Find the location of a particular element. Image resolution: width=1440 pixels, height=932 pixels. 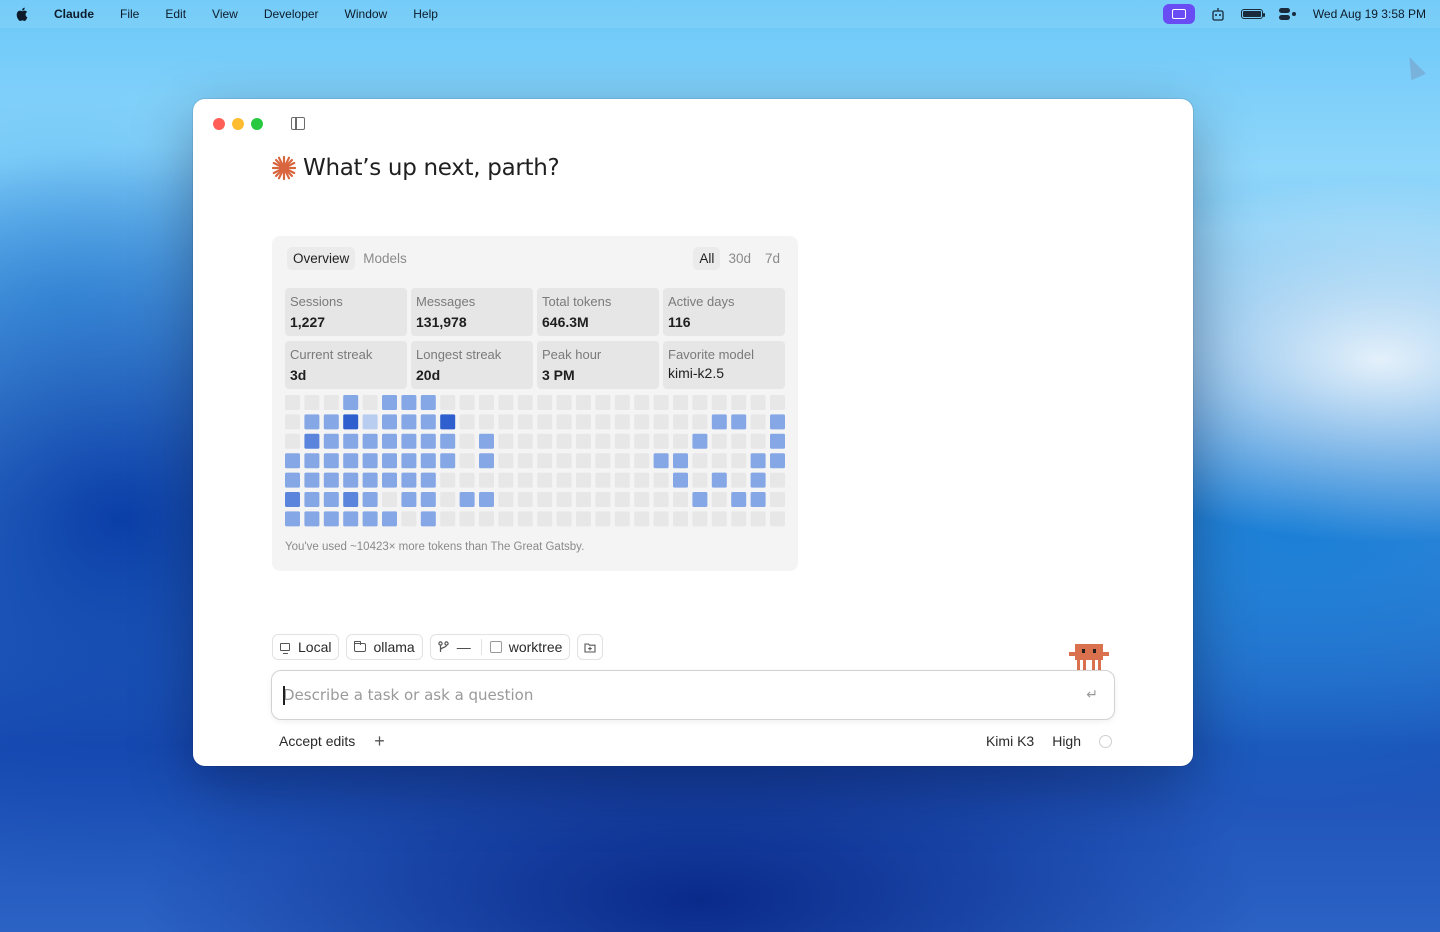

range-selector: All 30d 7d is located at coordinates (738, 258).